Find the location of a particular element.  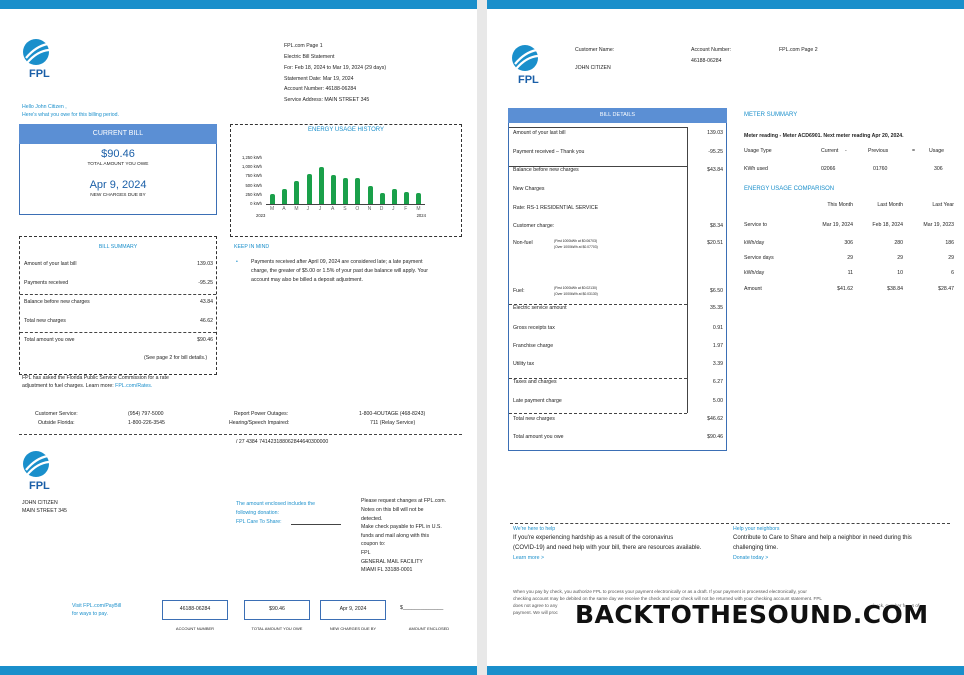

detail-row-value: 5.00 is located at coordinates (717, 401).